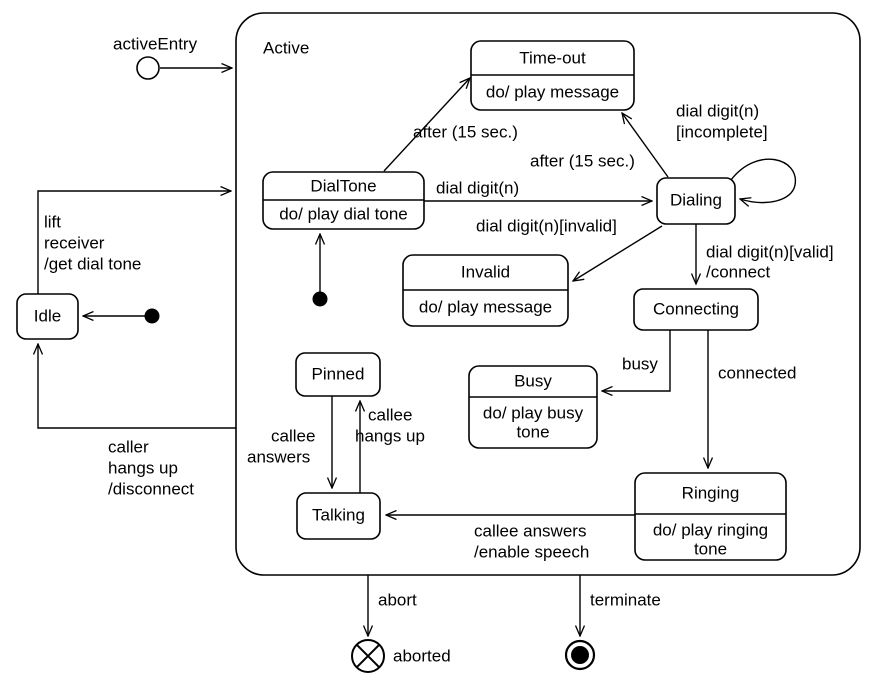 Image resolution: width=885 pixels, height=699 pixels. What do you see at coordinates (152, 316) in the screenshot?
I see `initial-pseudostate-idle-icon` at bounding box center [152, 316].